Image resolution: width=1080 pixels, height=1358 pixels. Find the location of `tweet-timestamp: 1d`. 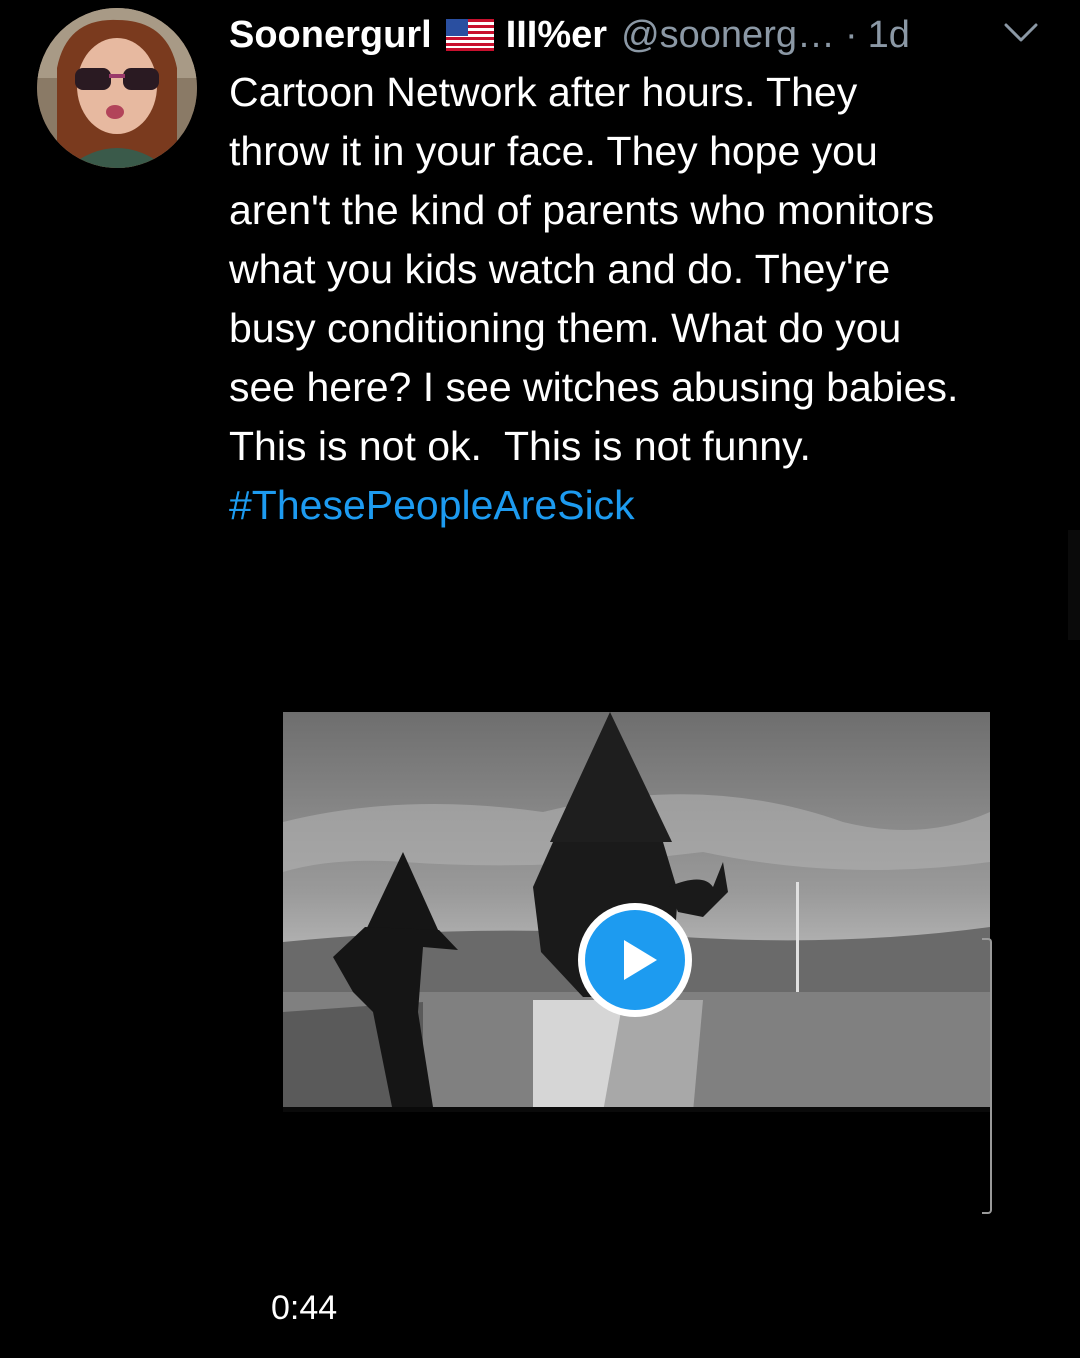

tweet-timestamp: 1d is located at coordinates (889, 35).